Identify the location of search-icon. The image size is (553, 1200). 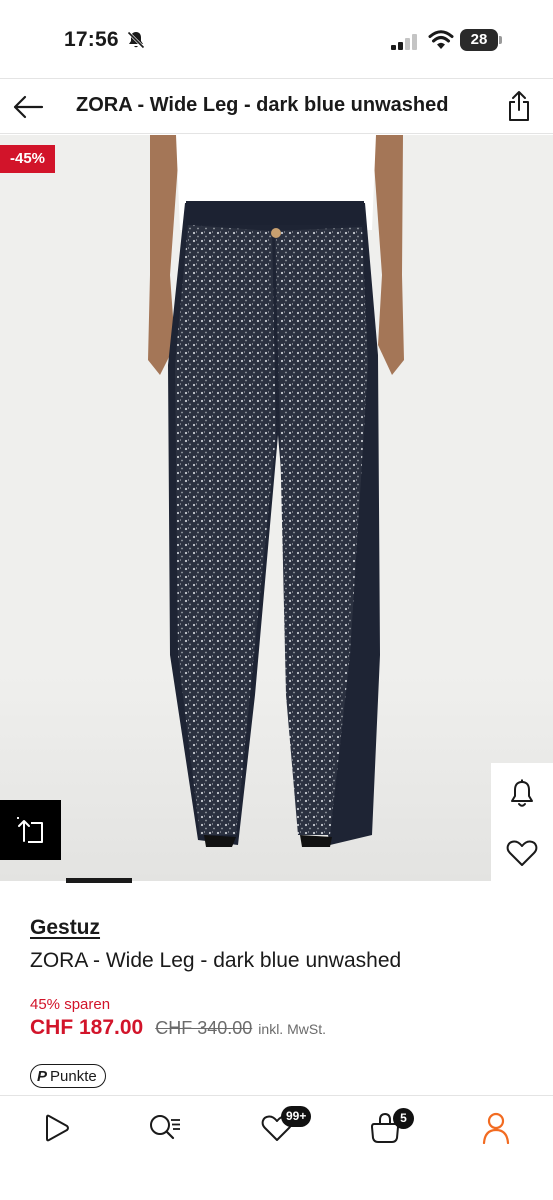
(165, 1127).